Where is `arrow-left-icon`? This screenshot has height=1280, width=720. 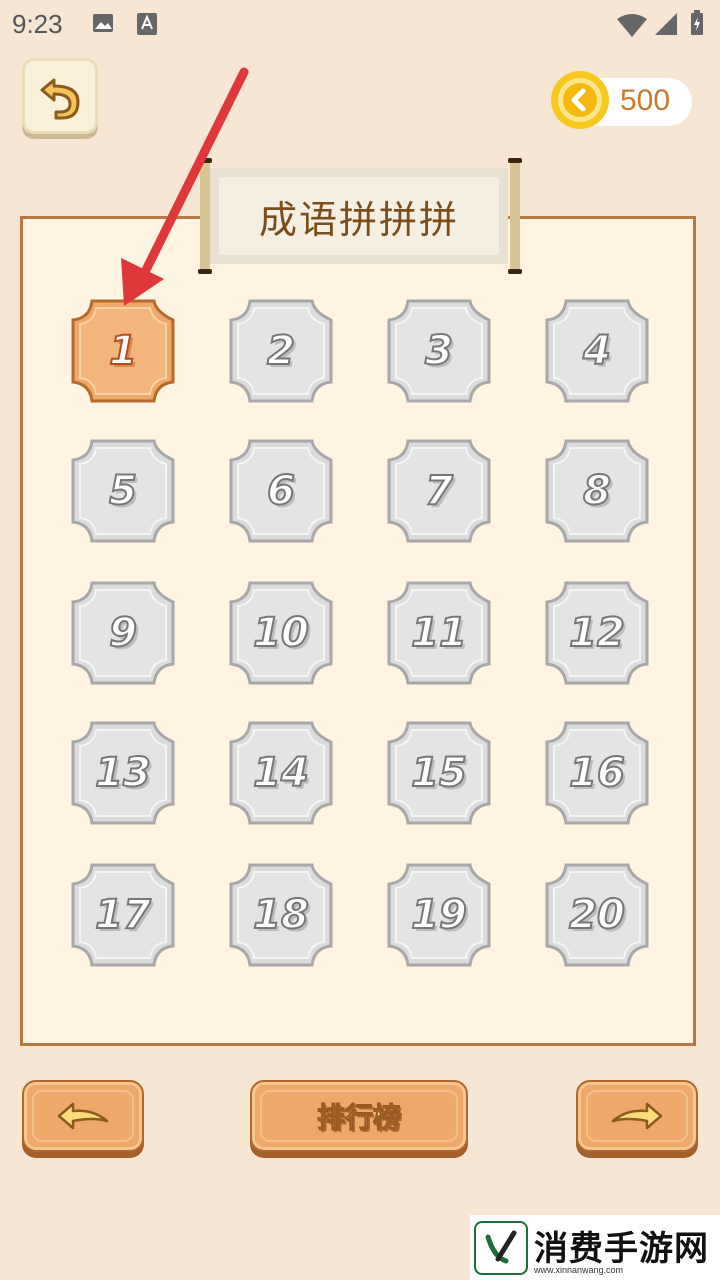 arrow-left-icon is located at coordinates (83, 1116).